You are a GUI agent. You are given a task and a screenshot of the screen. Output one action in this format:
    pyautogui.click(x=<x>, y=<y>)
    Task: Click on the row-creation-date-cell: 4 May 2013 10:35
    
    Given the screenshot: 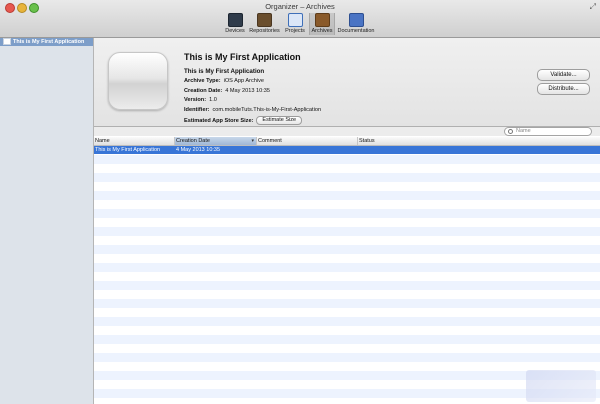 What is the action you would take?
    pyautogui.click(x=198, y=150)
    